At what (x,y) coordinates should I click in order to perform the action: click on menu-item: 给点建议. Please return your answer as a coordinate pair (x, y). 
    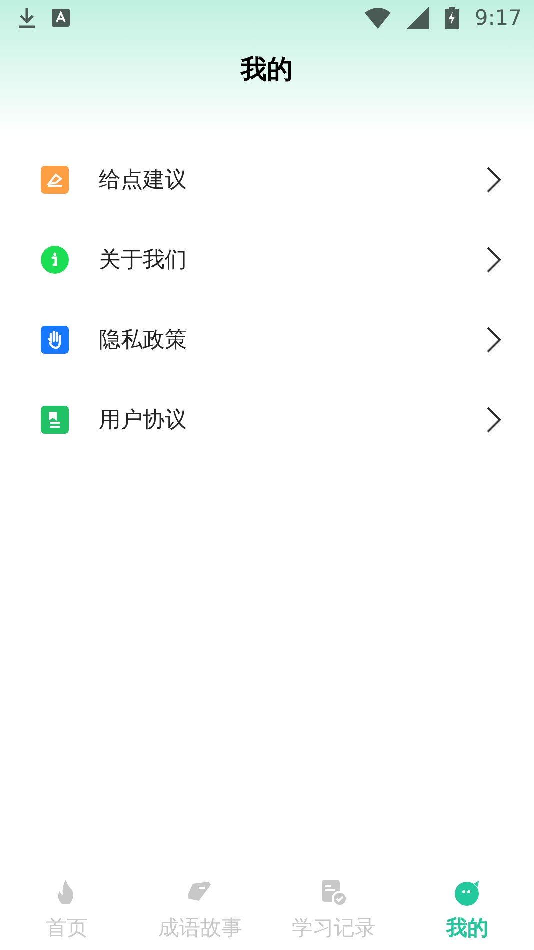
    Looking at the image, I should click on (267, 180).